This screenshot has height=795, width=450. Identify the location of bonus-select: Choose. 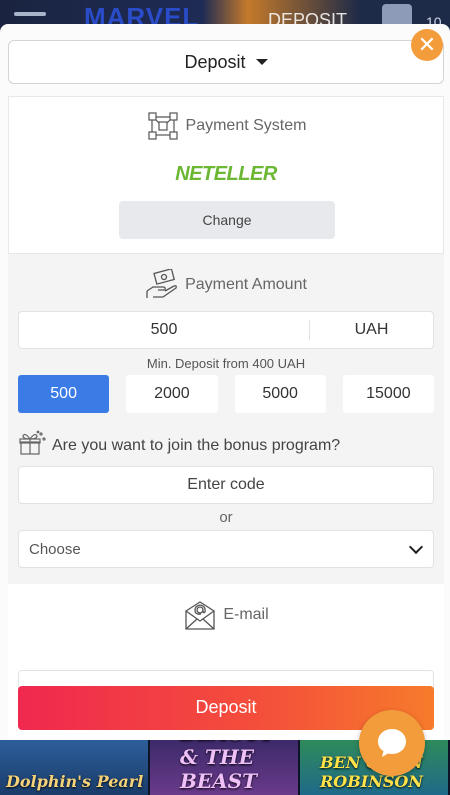
(226, 549).